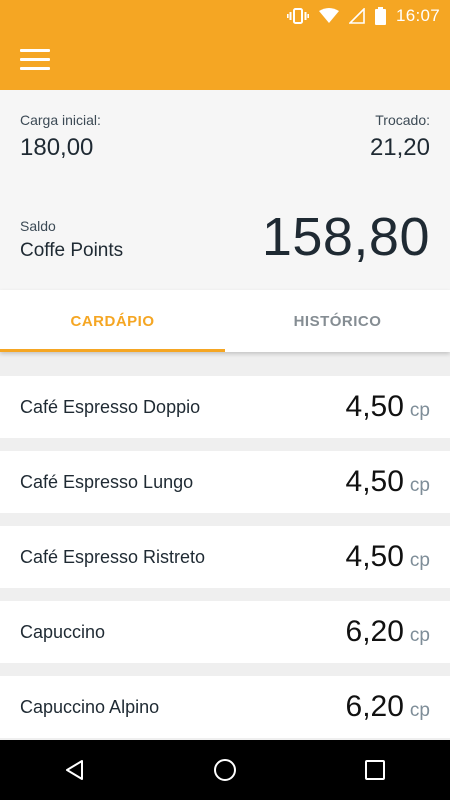 The image size is (450, 800). Describe the element at coordinates (225, 16) in the screenshot. I see `status-bar: 16:07` at that location.